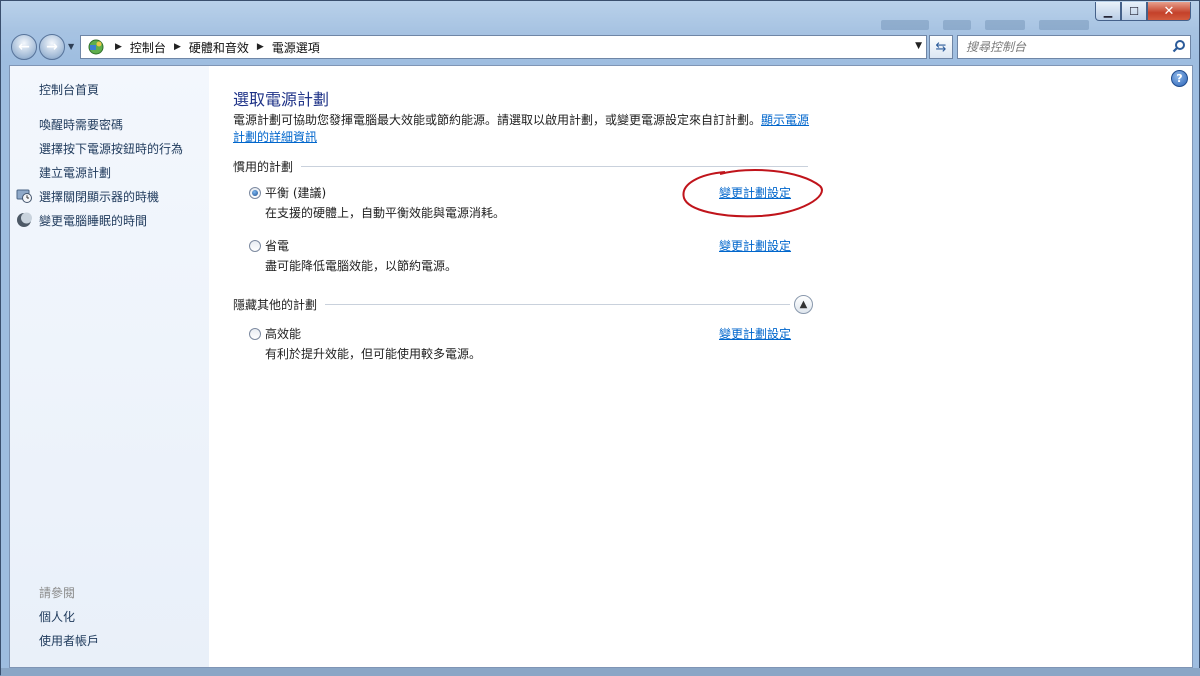  Describe the element at coordinates (373, 354) in the screenshot. I see `plan-high-performance-description: 有利於提升效能，但可能使用較多電源。` at that location.